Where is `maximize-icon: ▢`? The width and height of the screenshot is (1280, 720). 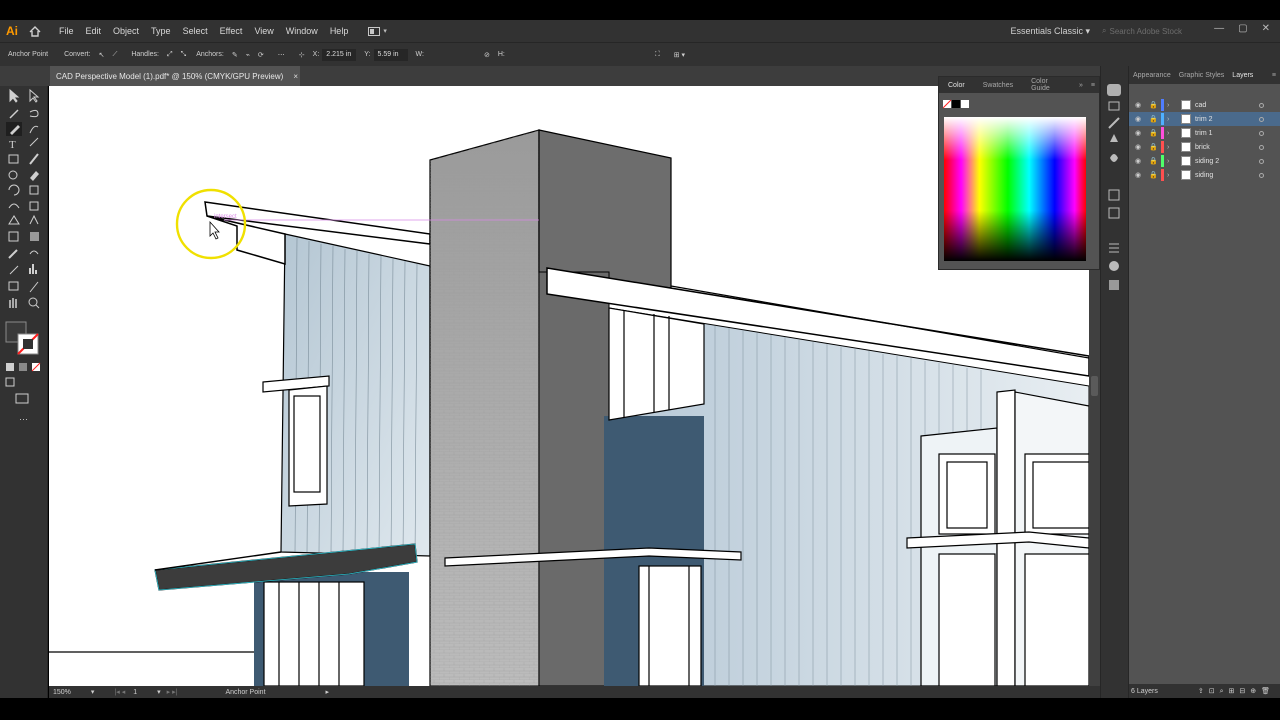
maximize-icon: ▢ is located at coordinates (1242, 28).